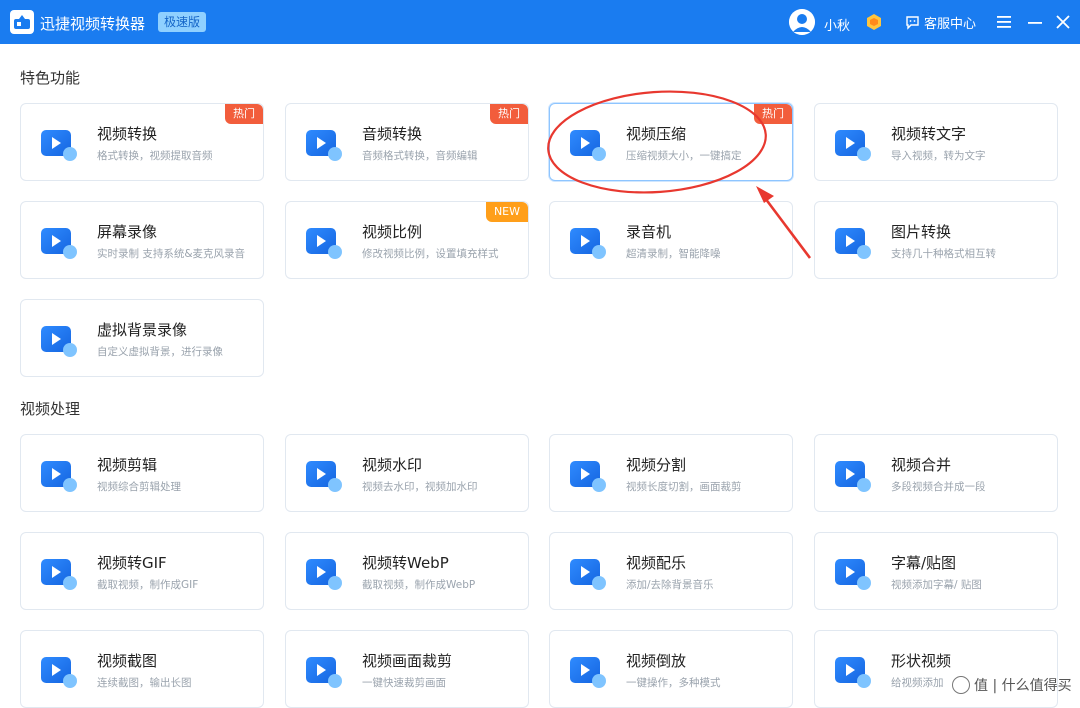 This screenshot has height=708, width=1080. Describe the element at coordinates (324, 475) in the screenshot. I see `video-watermark-icon` at that location.